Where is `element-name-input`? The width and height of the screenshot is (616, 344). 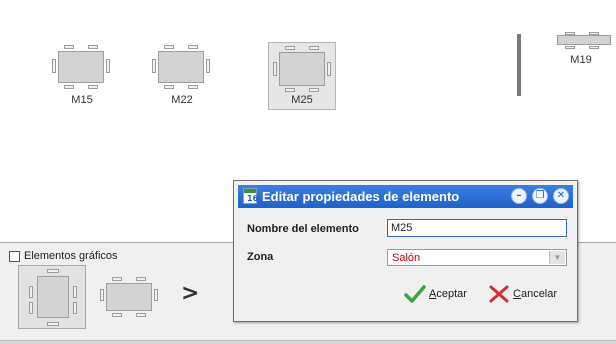 element-name-input is located at coordinates (477, 228).